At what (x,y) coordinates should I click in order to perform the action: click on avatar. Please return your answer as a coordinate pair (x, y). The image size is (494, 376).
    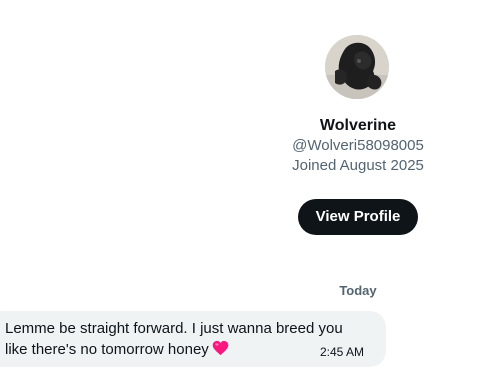
    Looking at the image, I should click on (357, 67).